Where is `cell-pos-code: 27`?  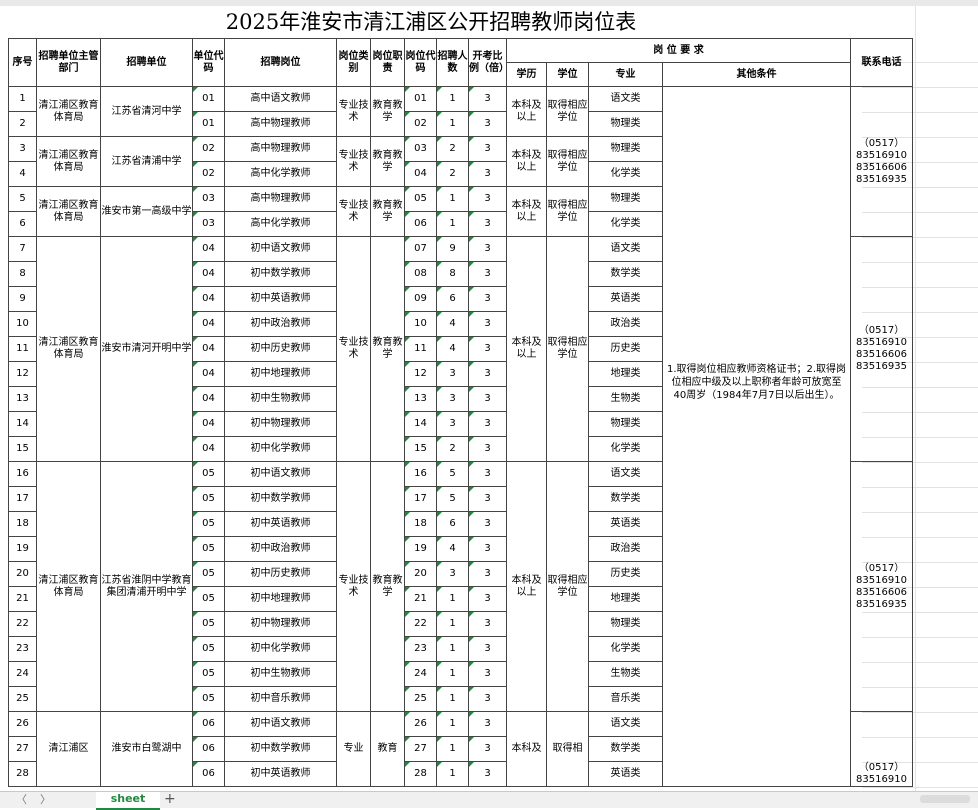
cell-pos-code: 27 is located at coordinates (420, 749).